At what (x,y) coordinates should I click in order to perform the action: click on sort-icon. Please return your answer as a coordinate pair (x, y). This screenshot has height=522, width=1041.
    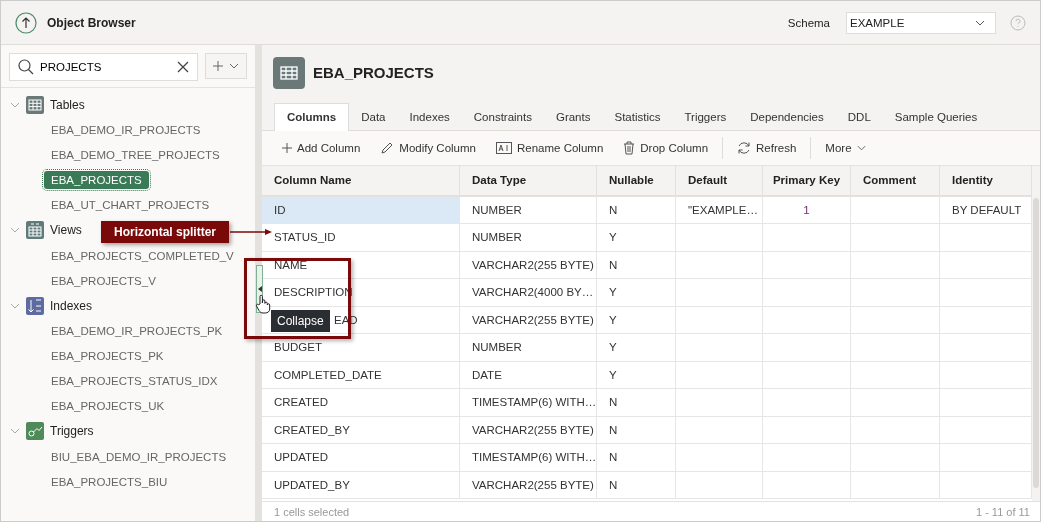
    Looking at the image, I should click on (35, 305).